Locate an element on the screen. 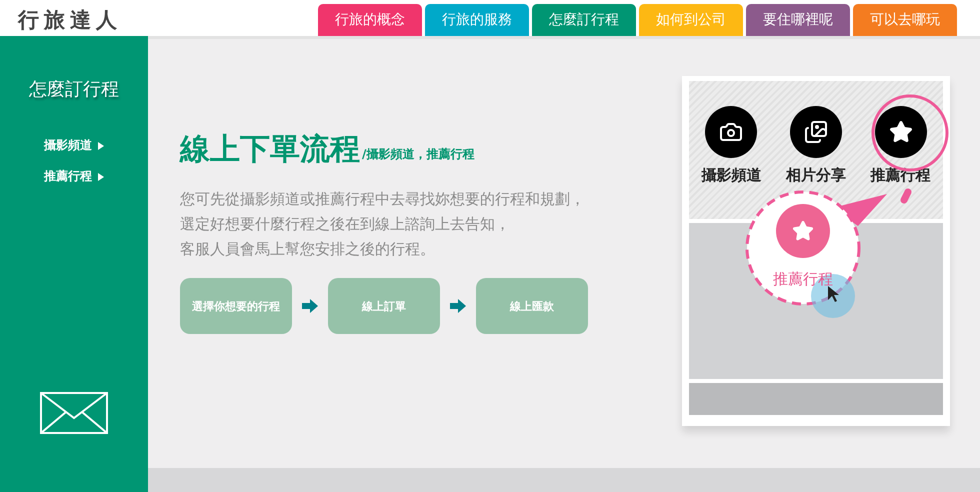 This screenshot has width=980, height=492. sidebar-link: 攝影頻道 is located at coordinates (68, 145).